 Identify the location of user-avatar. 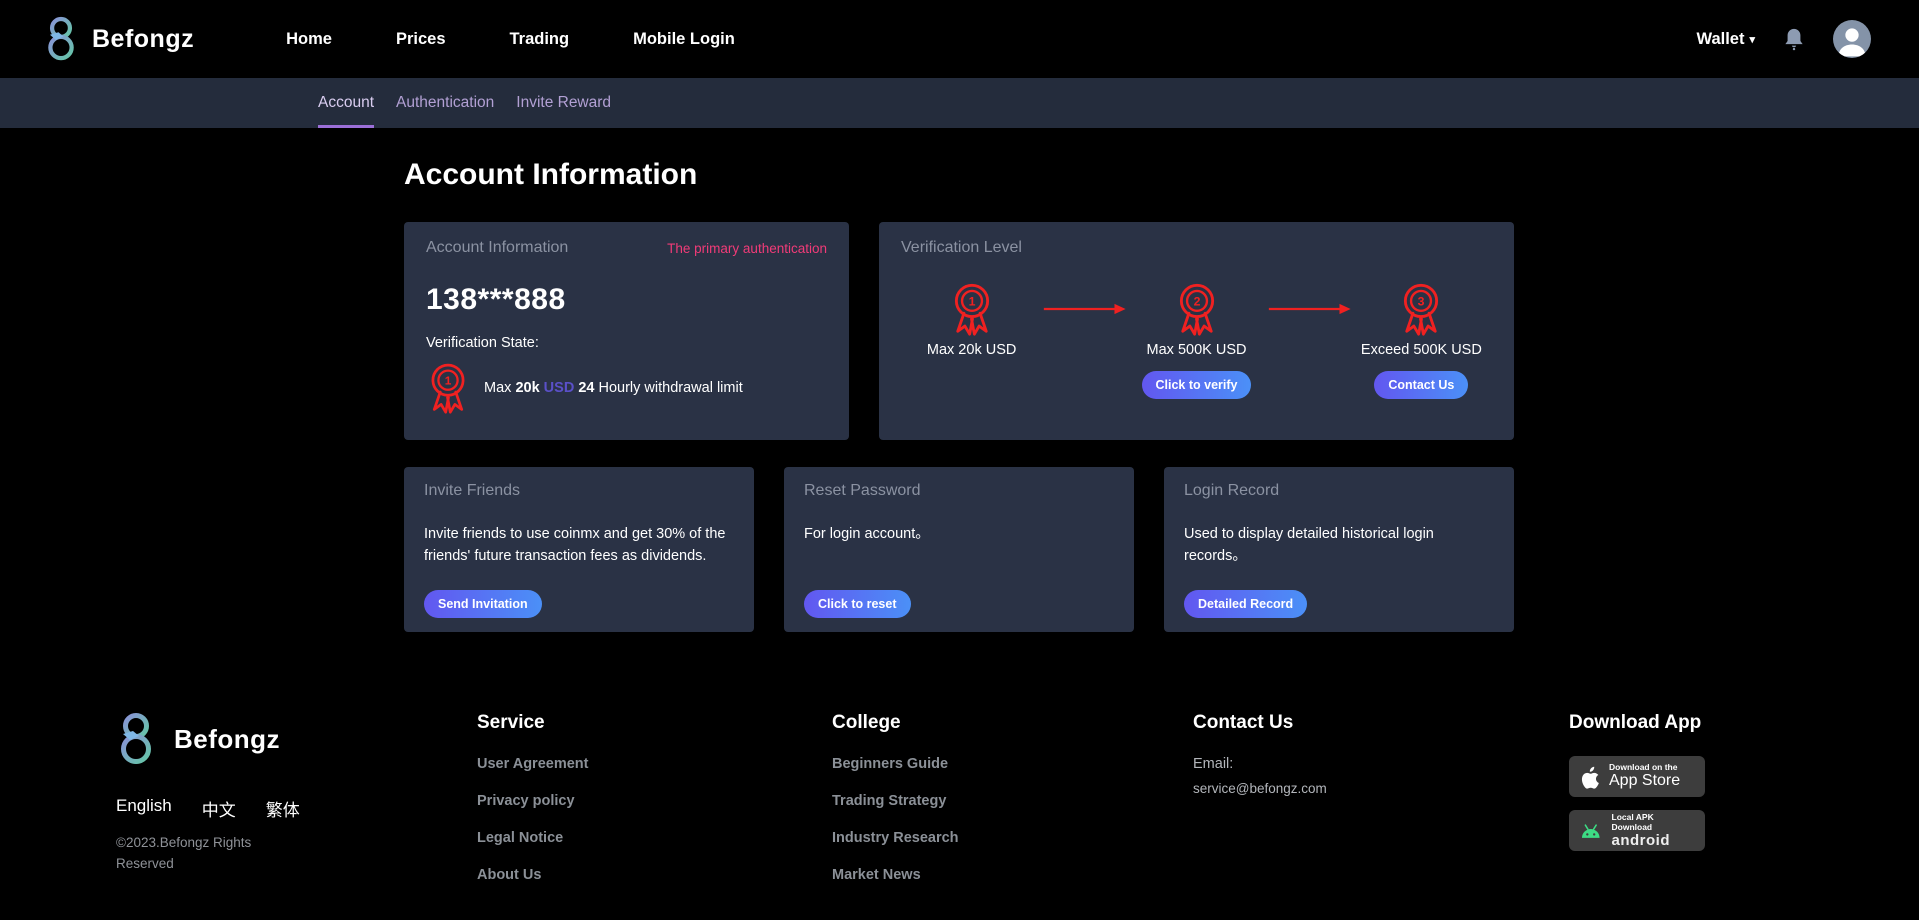
(1852, 39).